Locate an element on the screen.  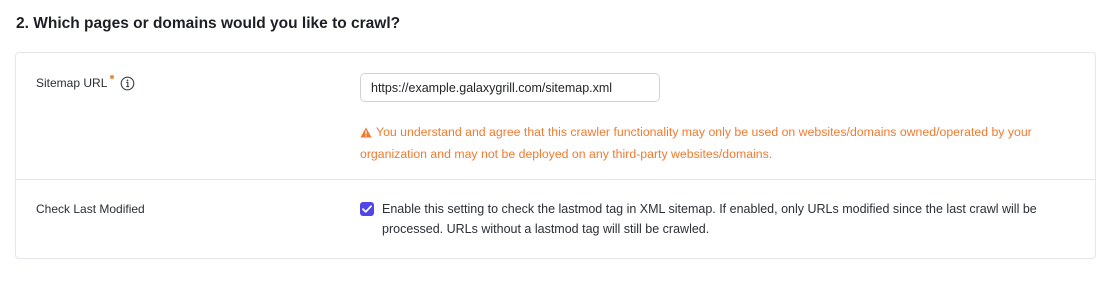
check-last-modified-checkbox is located at coordinates (367, 209).